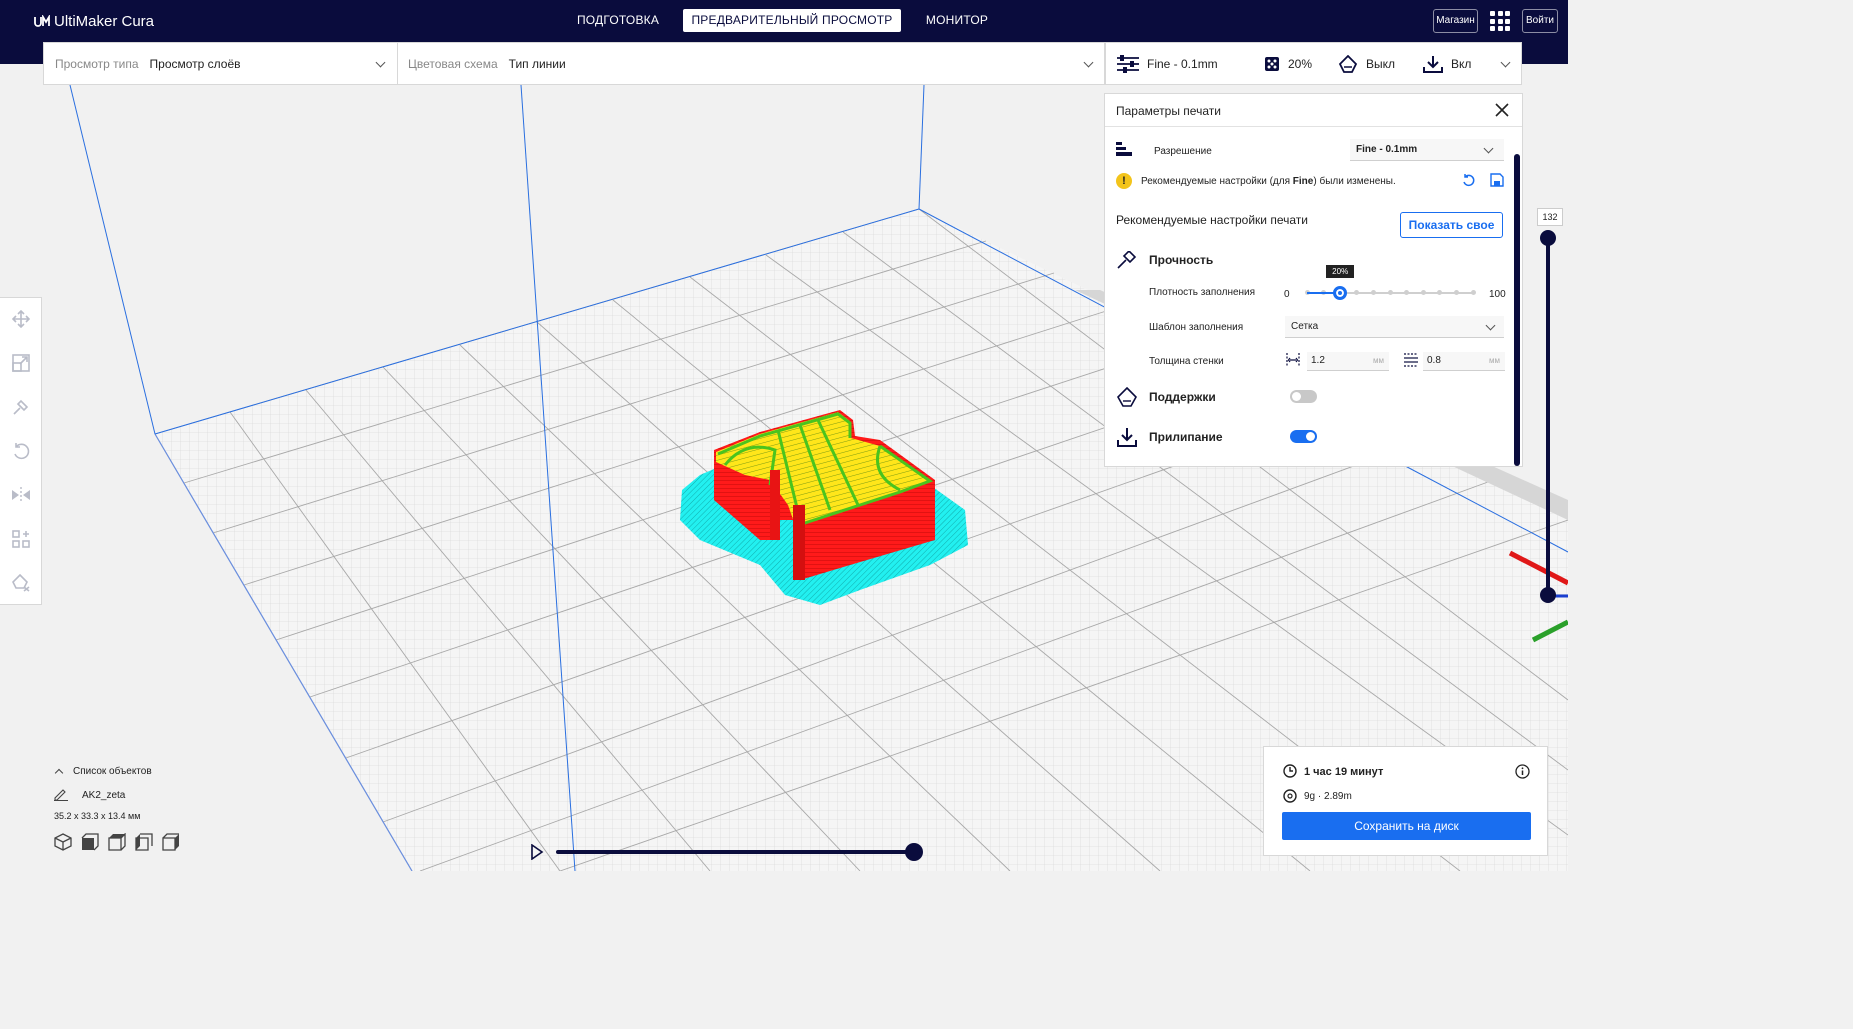 The width and height of the screenshot is (1853, 1029). What do you see at coordinates (21, 583) in the screenshot?
I see `support-blocker-icon` at bounding box center [21, 583].